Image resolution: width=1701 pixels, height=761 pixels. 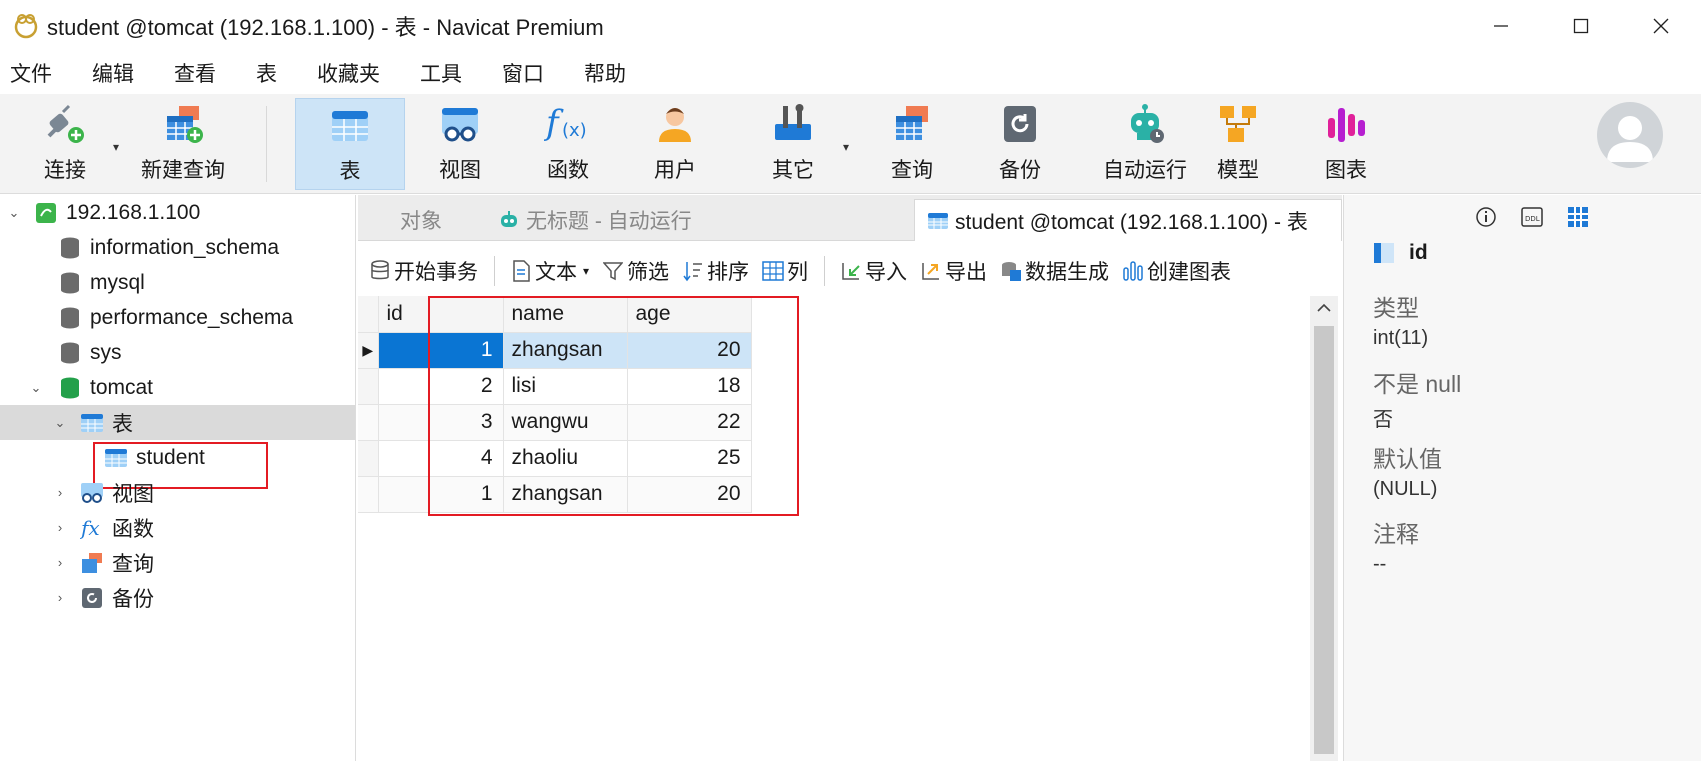 I want to click on other-dropdown-caret-icon: ▾, so click(x=846, y=147).